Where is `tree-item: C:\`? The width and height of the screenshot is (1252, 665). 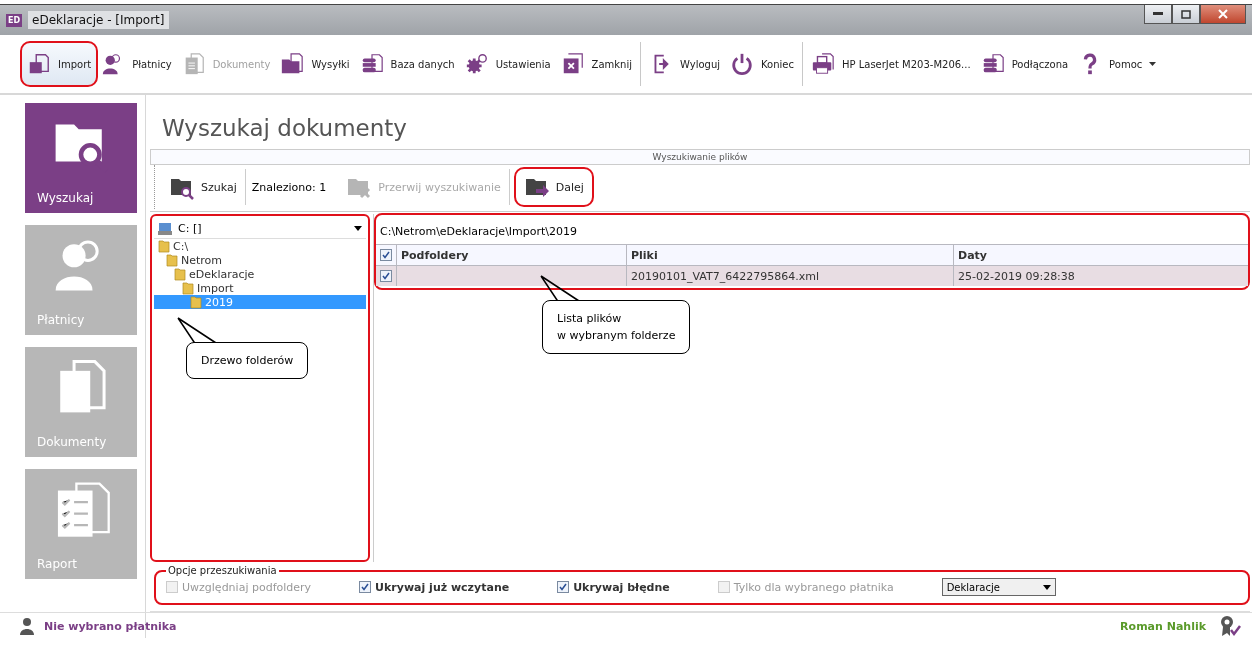 tree-item: C:\ is located at coordinates (260, 246).